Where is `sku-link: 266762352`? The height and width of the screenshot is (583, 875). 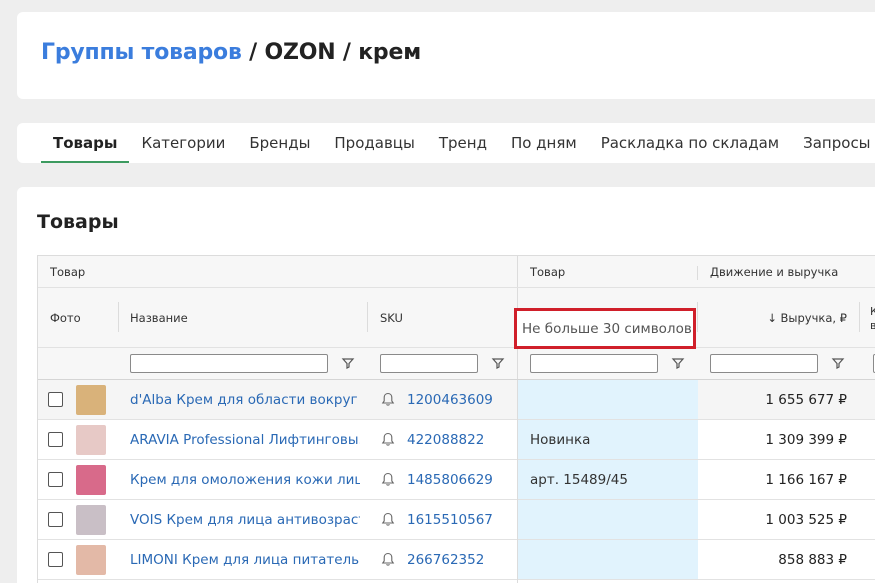 sku-link: 266762352 is located at coordinates (445, 560).